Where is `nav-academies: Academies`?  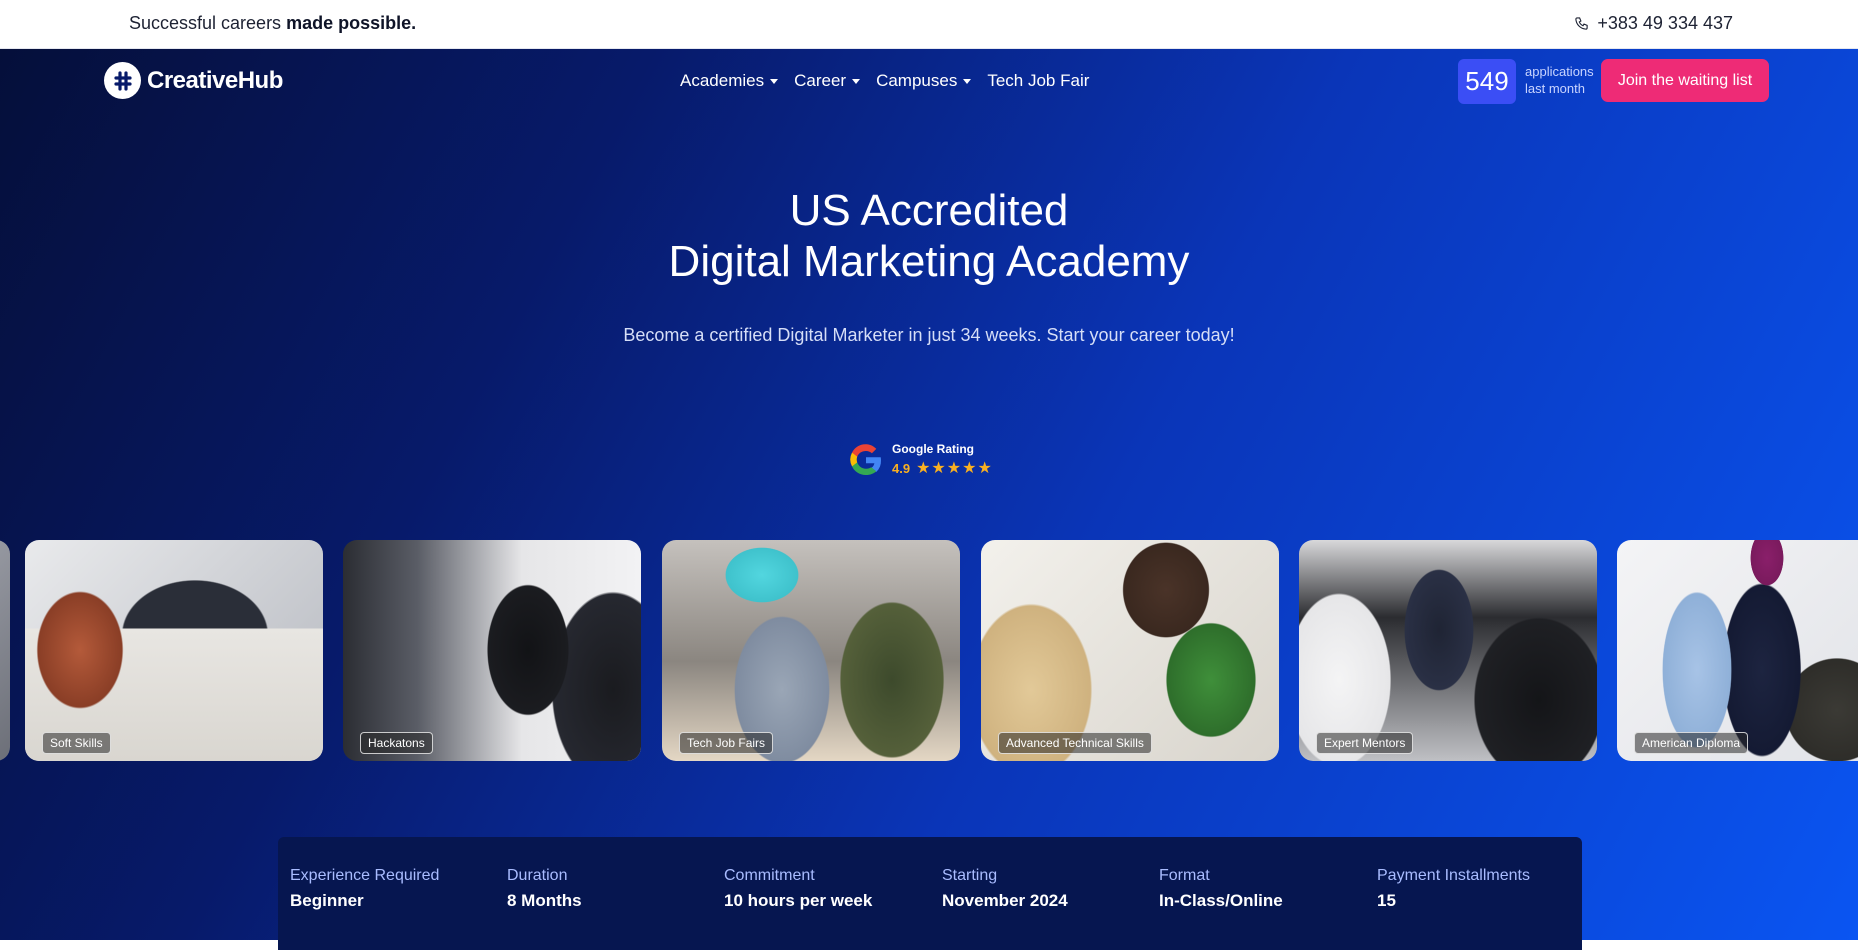 nav-academies: Academies is located at coordinates (729, 81).